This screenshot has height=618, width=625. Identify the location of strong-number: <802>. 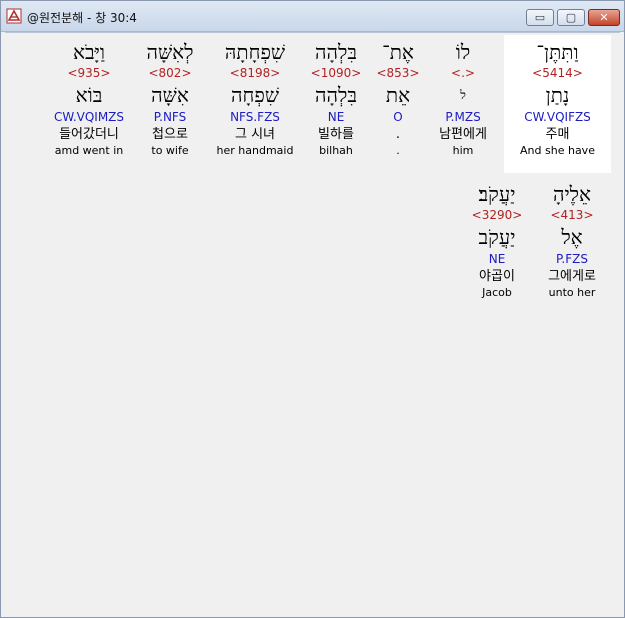
(170, 73).